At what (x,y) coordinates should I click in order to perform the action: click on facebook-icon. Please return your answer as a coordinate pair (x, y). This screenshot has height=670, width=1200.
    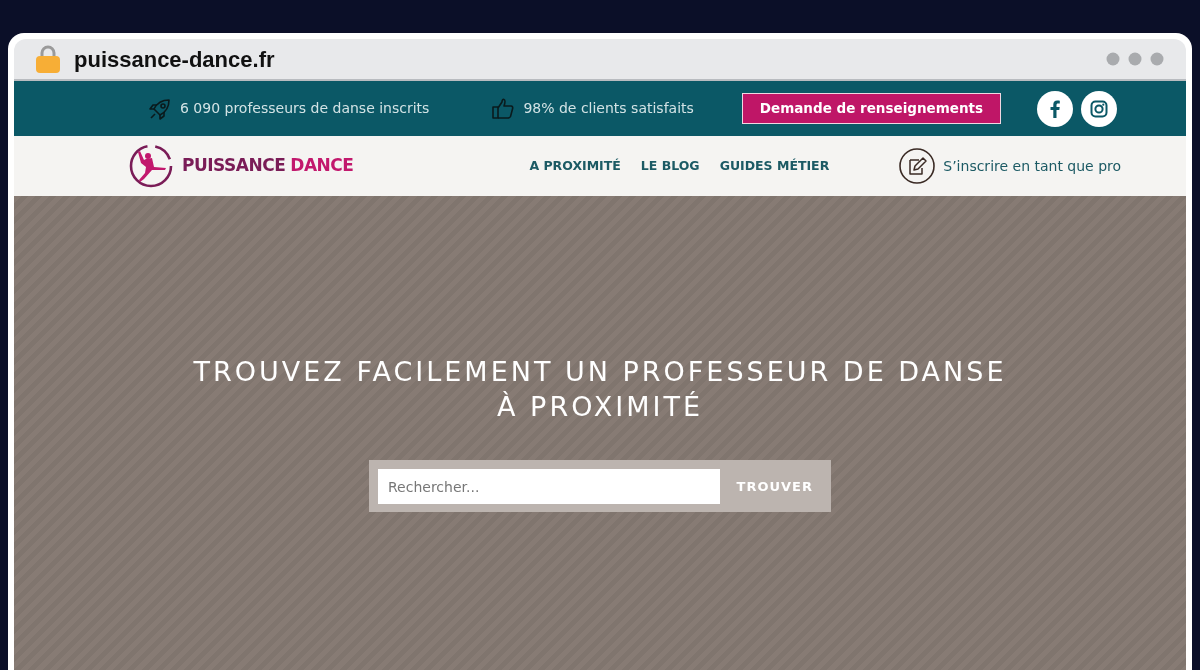
    Looking at the image, I should click on (1055, 108).